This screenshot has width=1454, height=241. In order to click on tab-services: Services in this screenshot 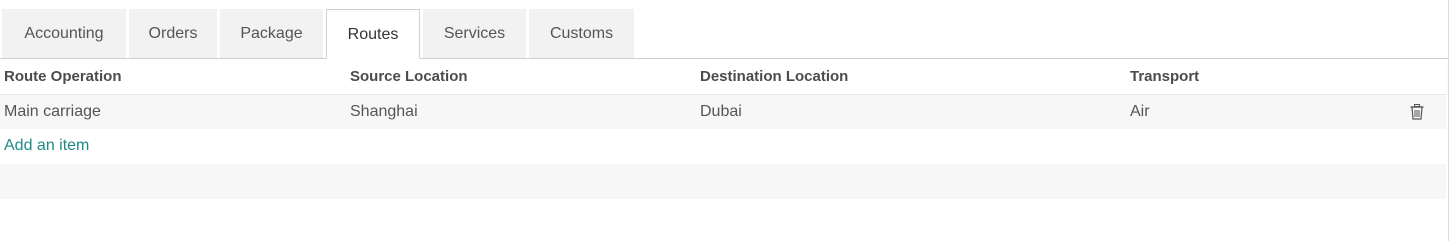, I will do `click(474, 33)`.